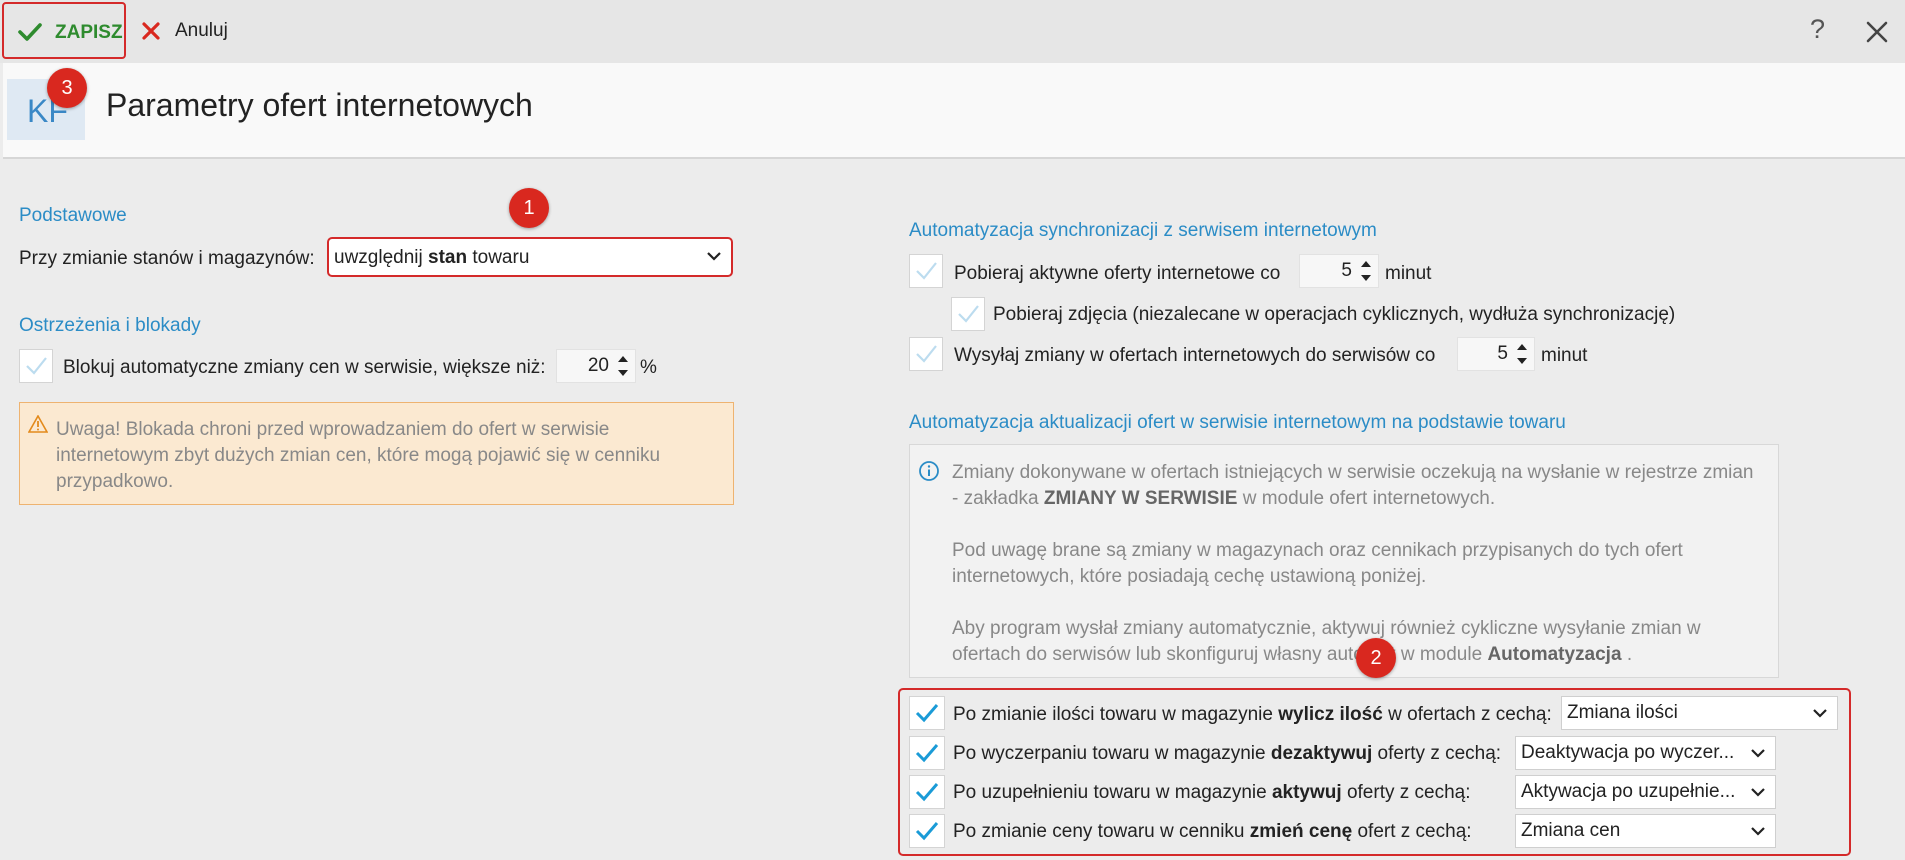  I want to click on help-icon: ?, so click(1817, 29).